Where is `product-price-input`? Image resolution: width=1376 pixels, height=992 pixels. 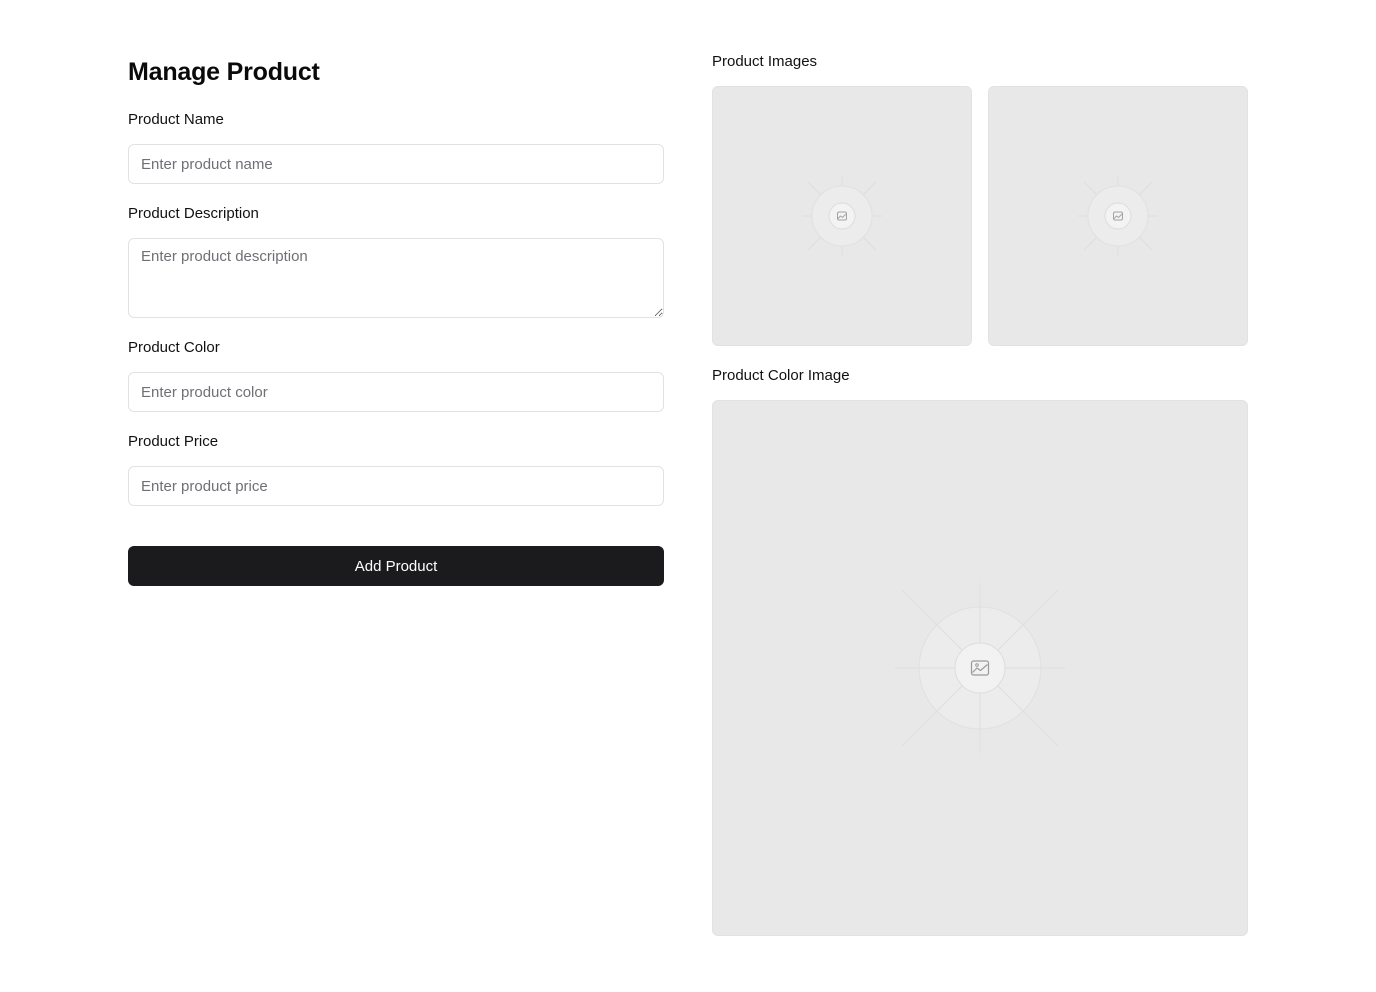 product-price-input is located at coordinates (396, 486).